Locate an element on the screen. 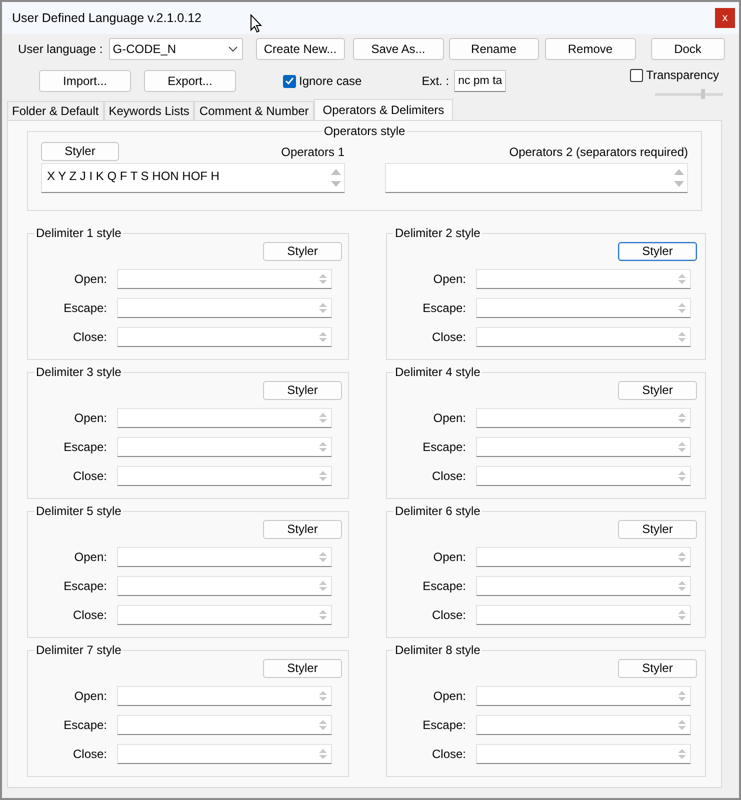 This screenshot has height=800, width=741. group-title: Delimiter 4 style is located at coordinates (437, 372).